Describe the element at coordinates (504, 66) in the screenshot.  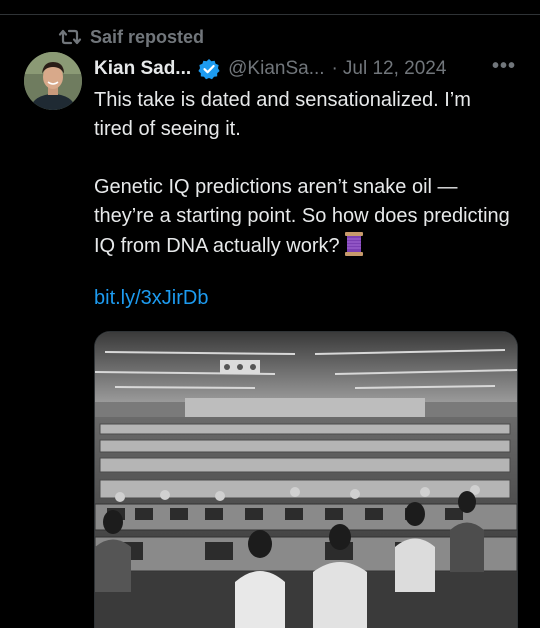
I see `more-options-icon: •••` at that location.